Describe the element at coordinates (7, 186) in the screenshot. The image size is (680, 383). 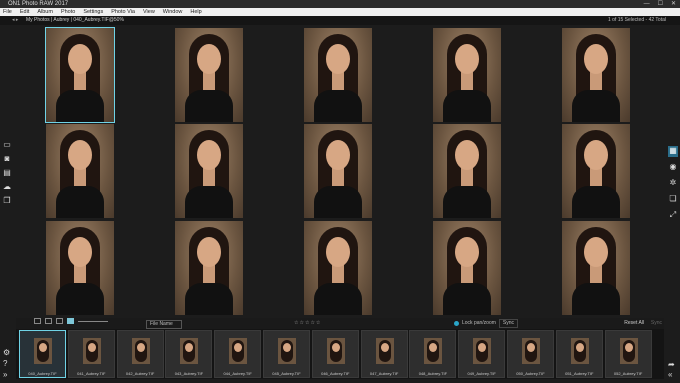
I see `cloud-icon: ☁` at that location.